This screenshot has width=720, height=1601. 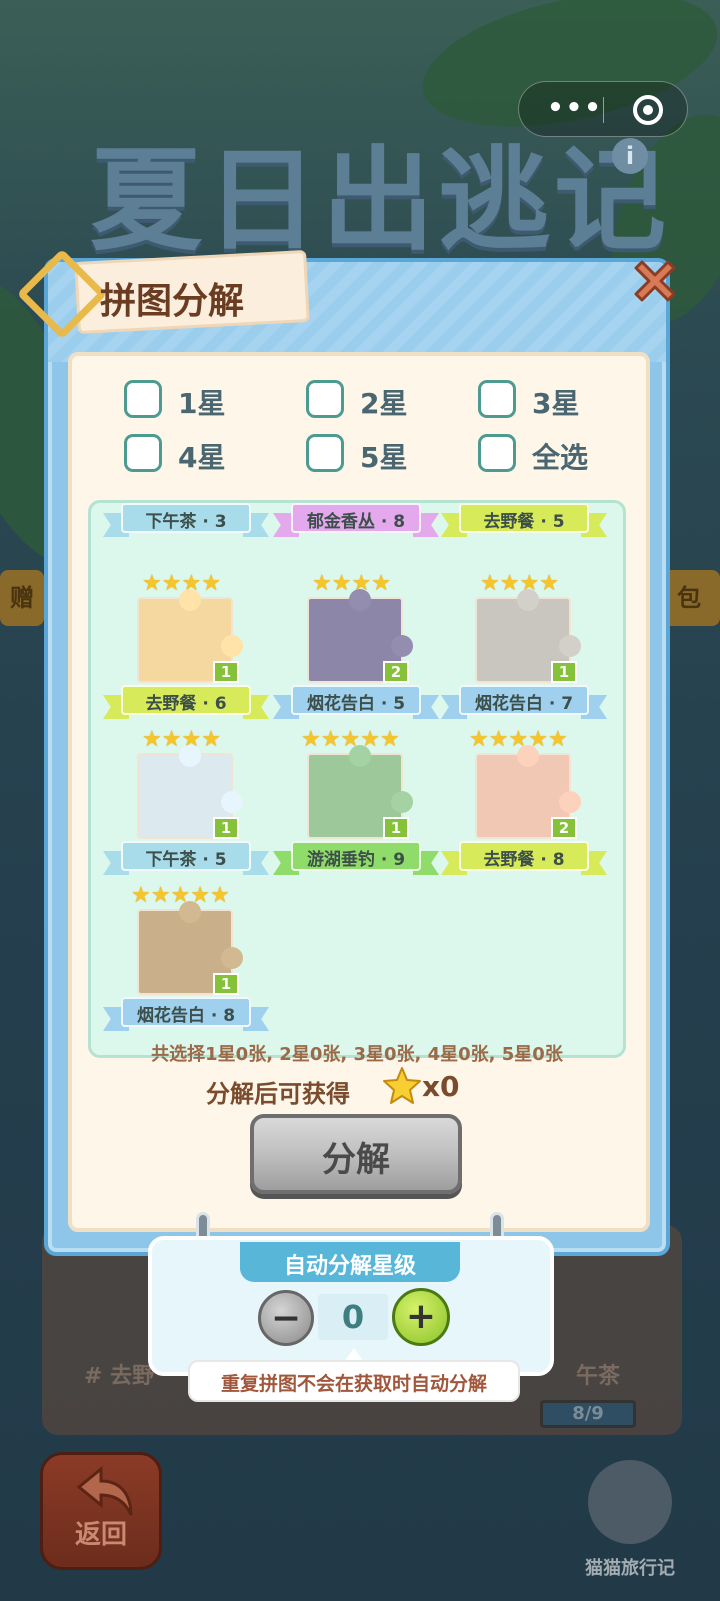 I want to click on card-ribbon: 去野餐 · 6, so click(x=186, y=700).